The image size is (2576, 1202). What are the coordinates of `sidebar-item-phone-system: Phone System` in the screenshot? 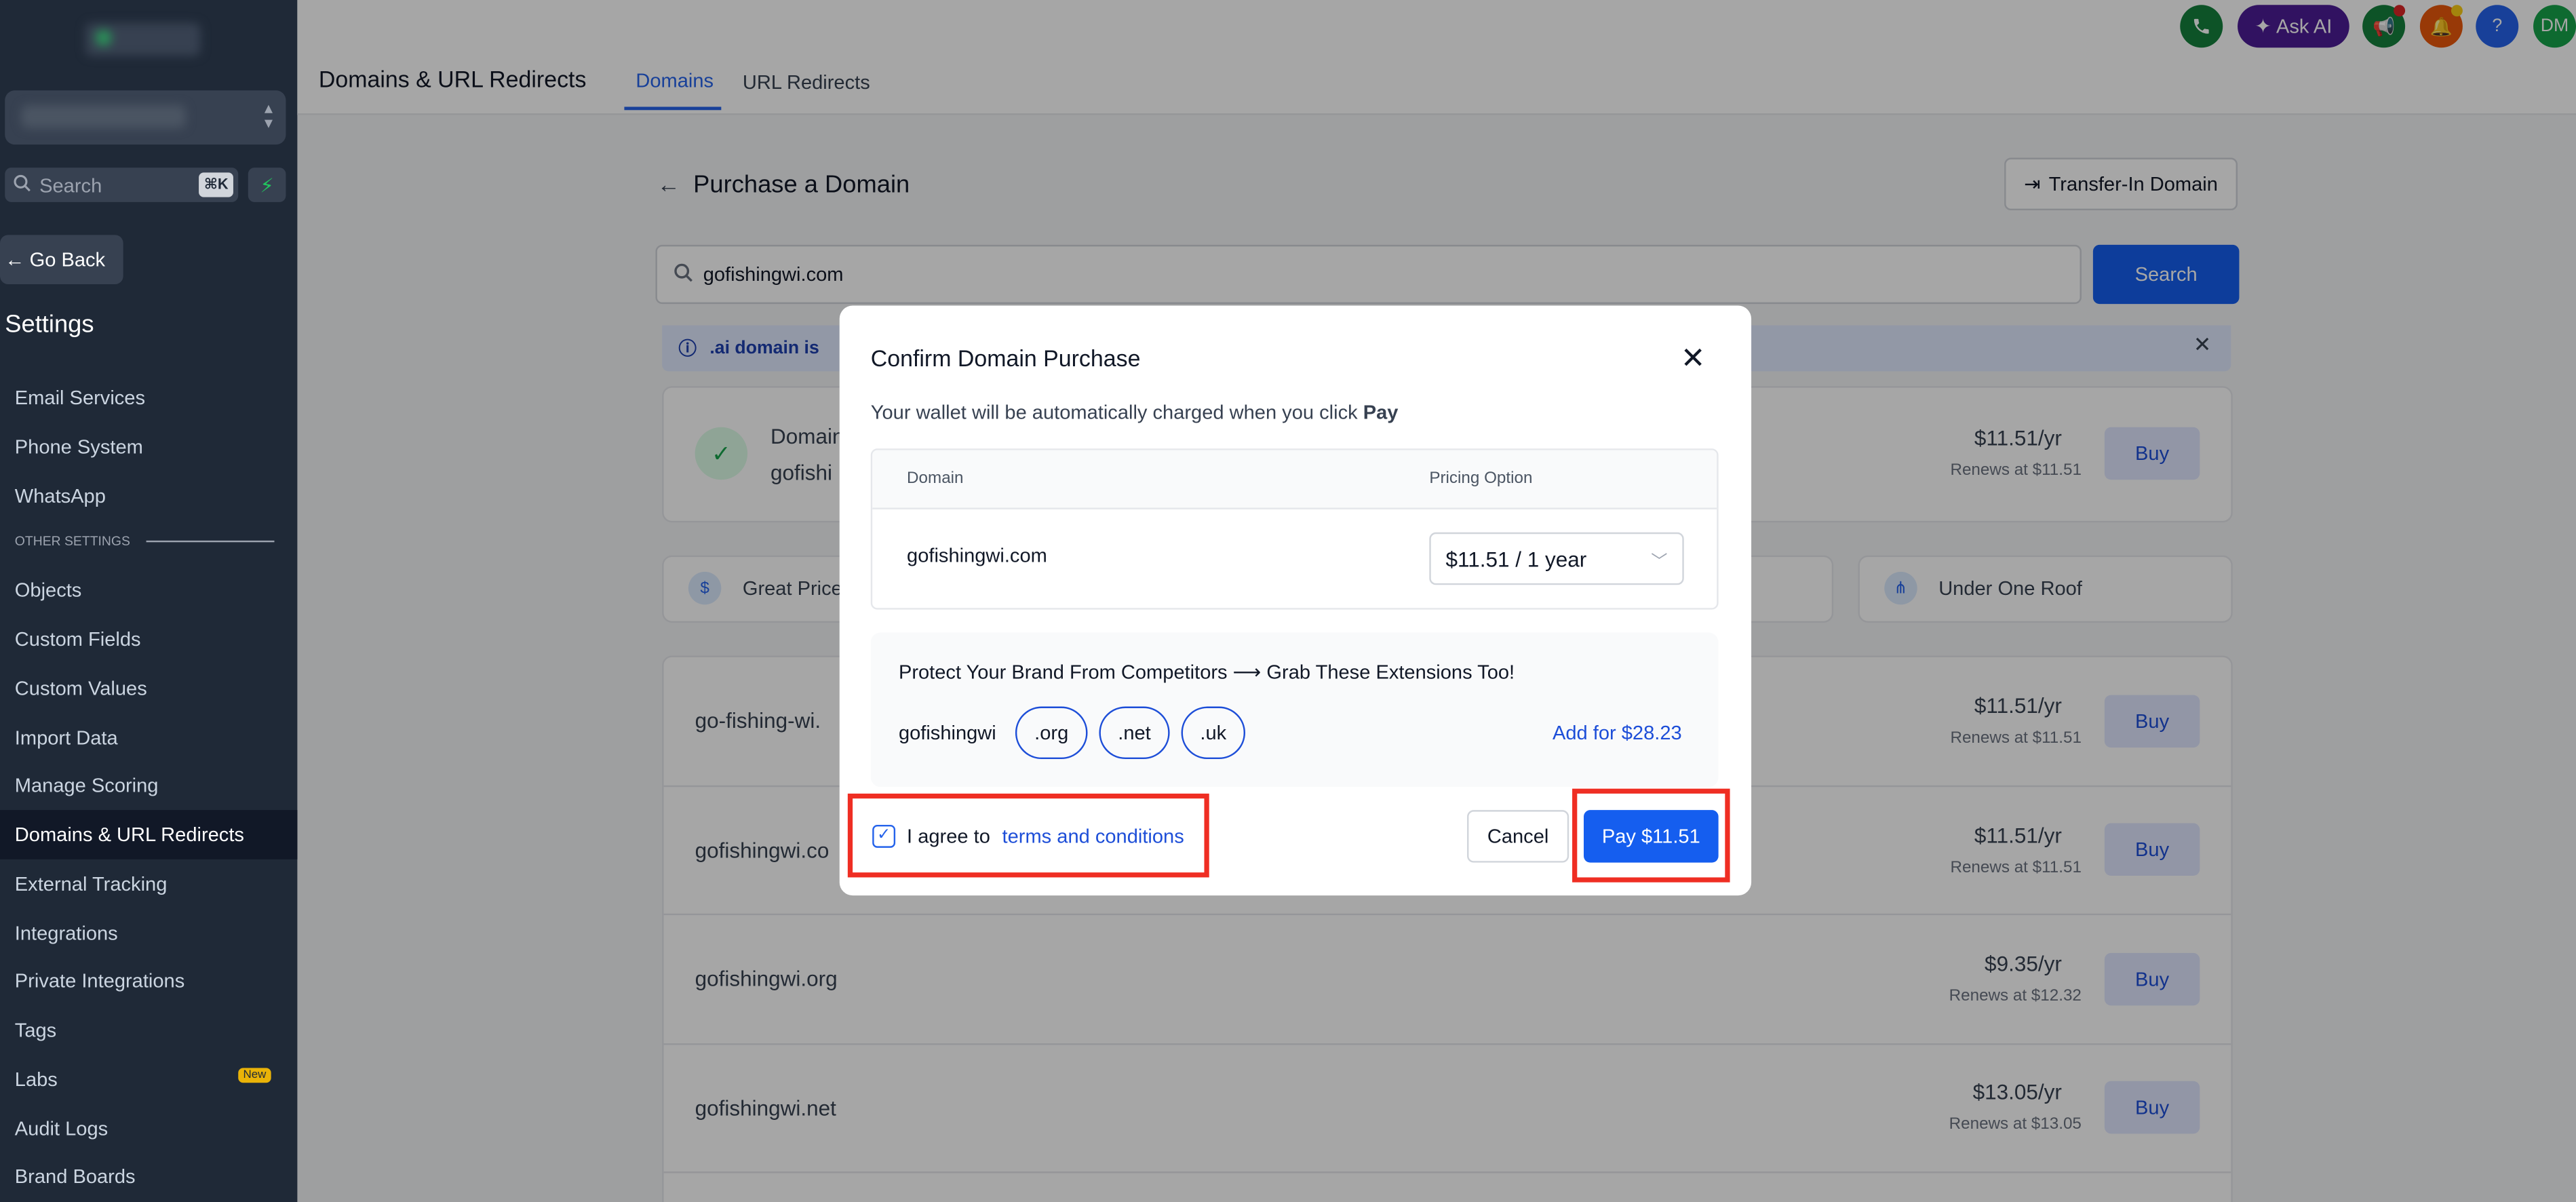 It's located at (79, 447).